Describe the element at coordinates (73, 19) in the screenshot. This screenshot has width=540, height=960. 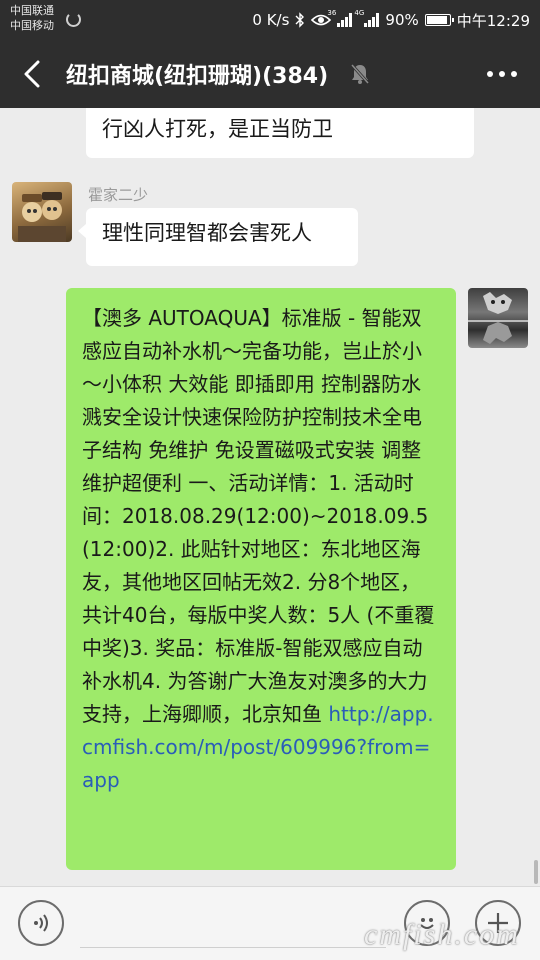
I see `sync-icon` at that location.